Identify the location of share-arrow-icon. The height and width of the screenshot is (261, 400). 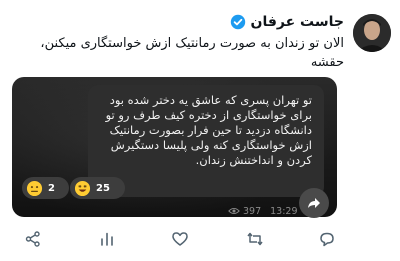
(314, 203).